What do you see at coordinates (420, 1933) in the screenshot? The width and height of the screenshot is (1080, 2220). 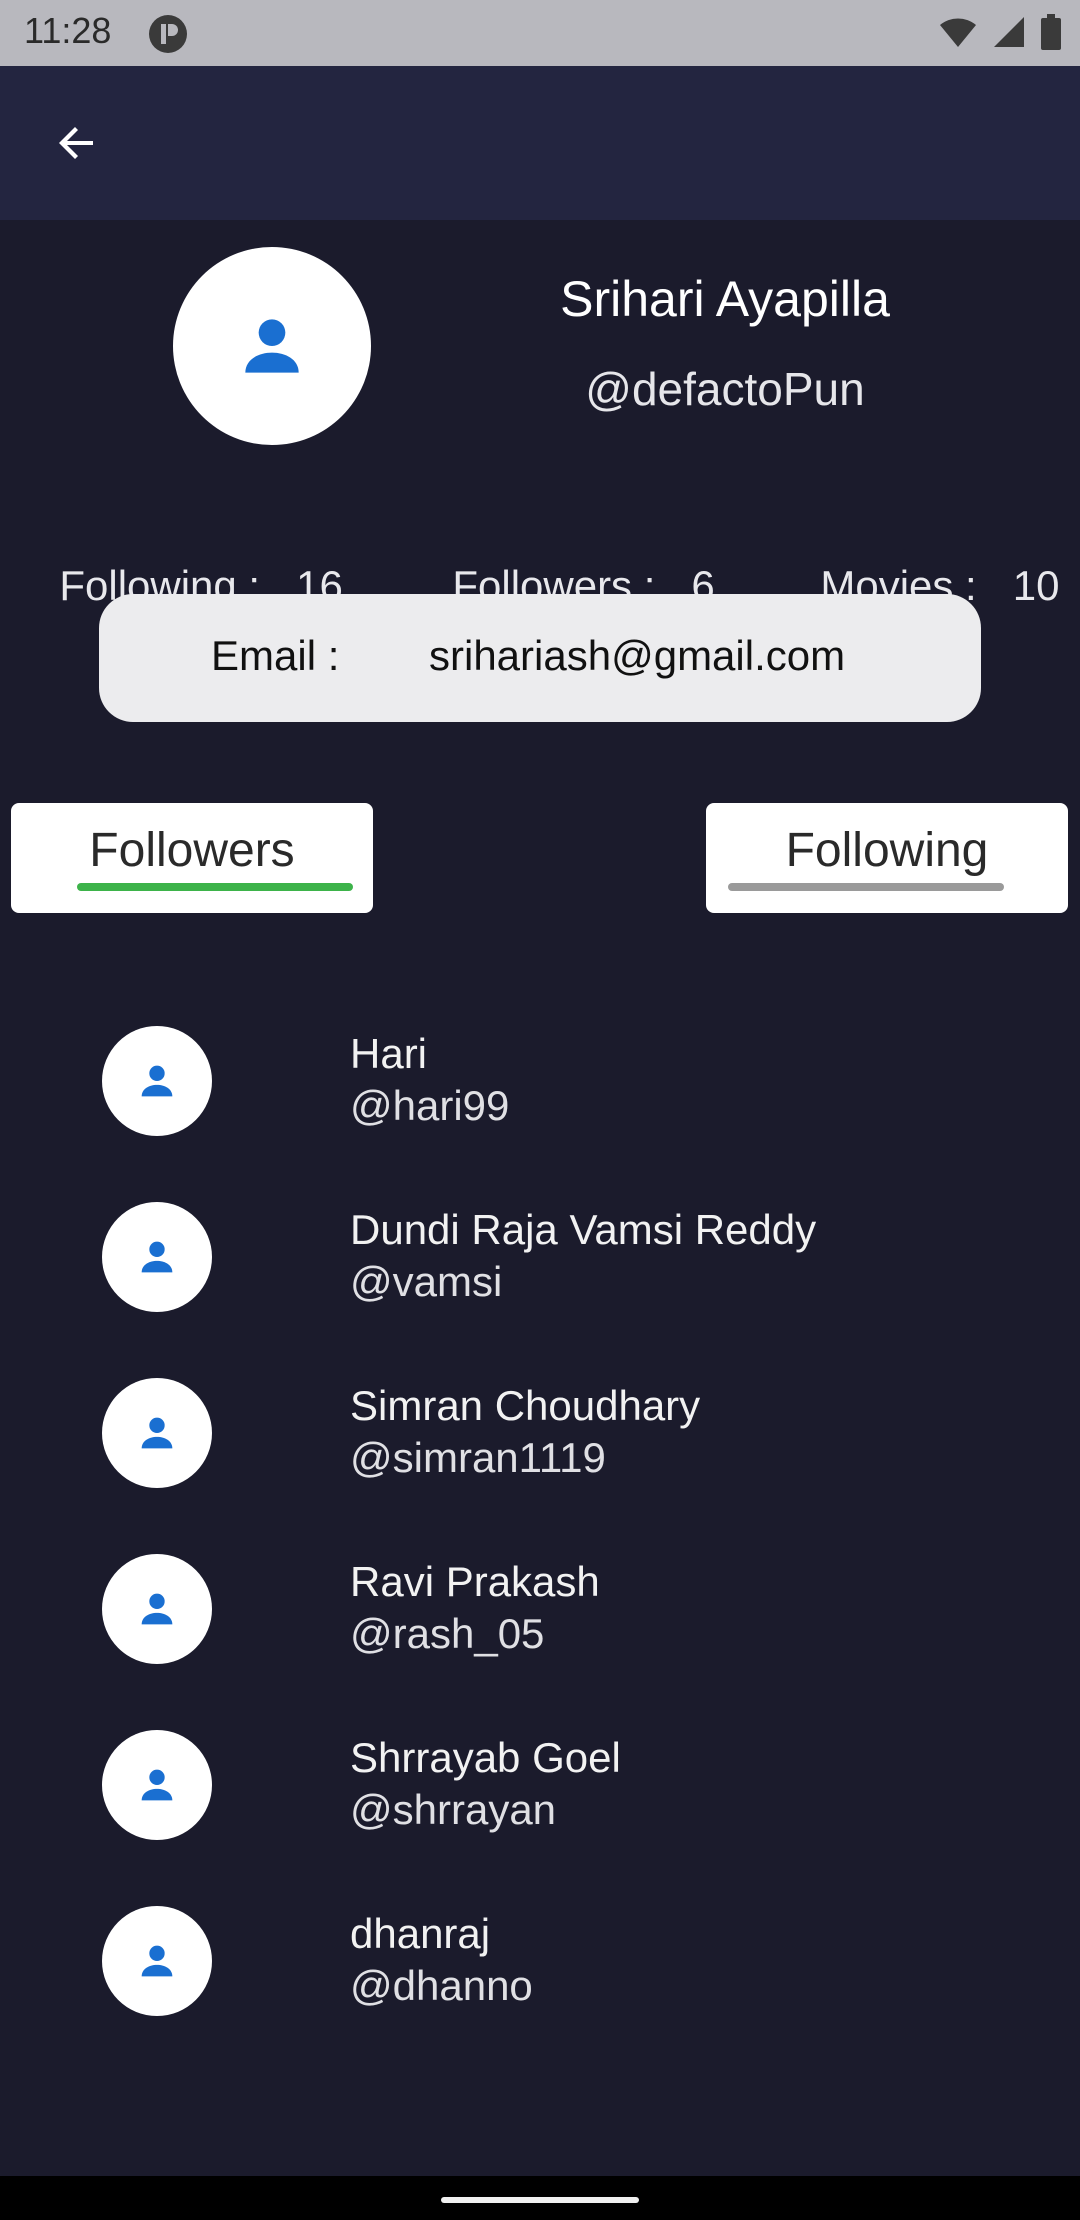 I see `user-name: dhanraj` at bounding box center [420, 1933].